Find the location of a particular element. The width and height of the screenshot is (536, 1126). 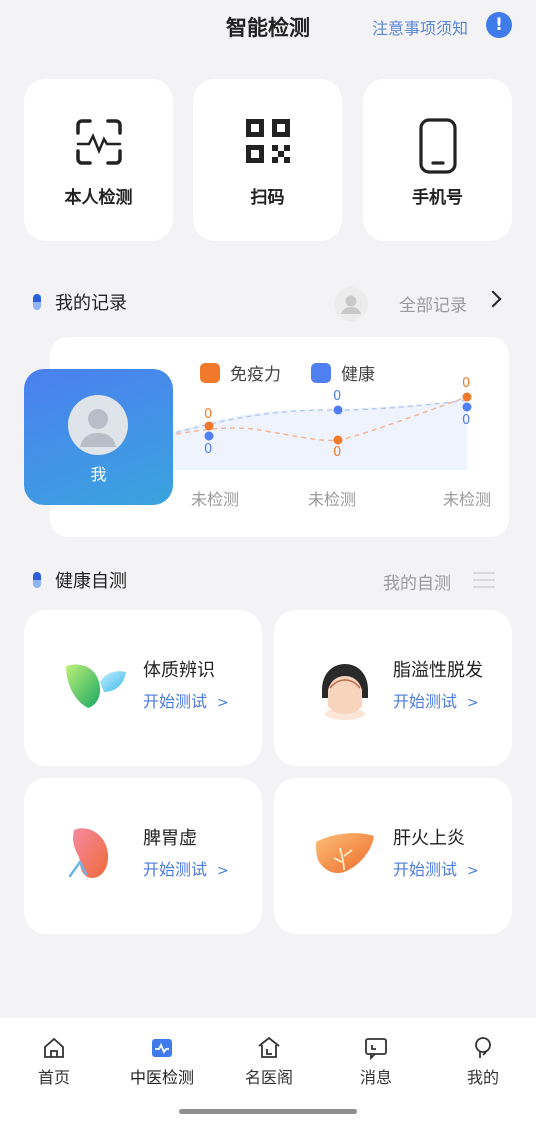

immunity-value-2: 0 is located at coordinates (337, 452).